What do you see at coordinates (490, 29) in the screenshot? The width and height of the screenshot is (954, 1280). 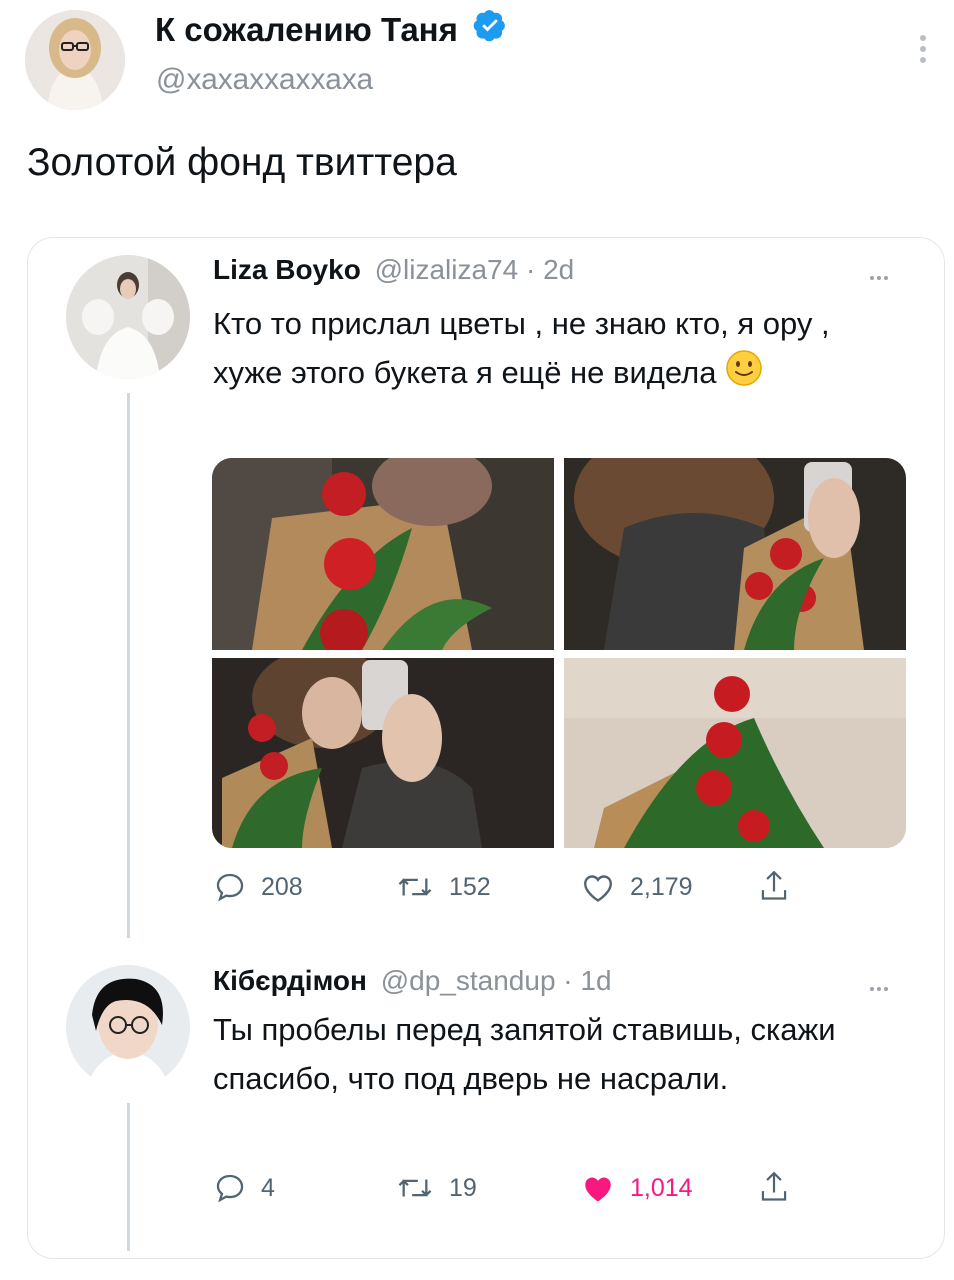 I see `verified-badge-icon` at bounding box center [490, 29].